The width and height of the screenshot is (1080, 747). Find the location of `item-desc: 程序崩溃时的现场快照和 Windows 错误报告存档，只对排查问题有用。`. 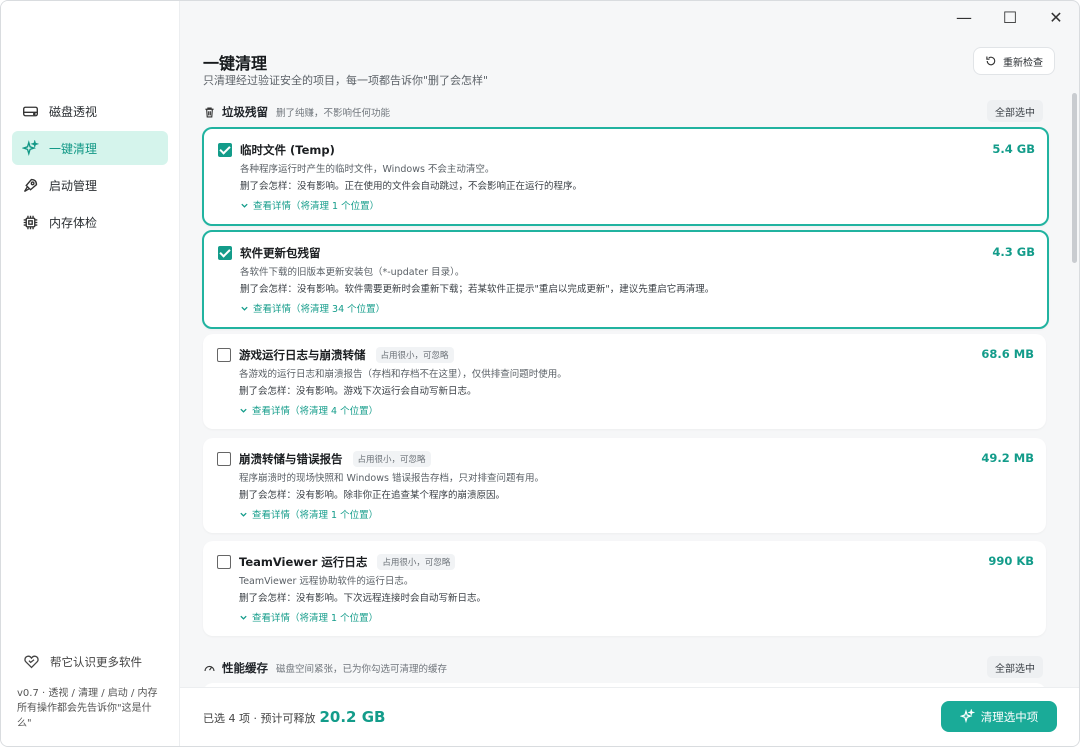

item-desc: 程序崩溃时的现场快照和 Windows 错误报告存档，只对排查问题有用。 is located at coordinates (391, 478).